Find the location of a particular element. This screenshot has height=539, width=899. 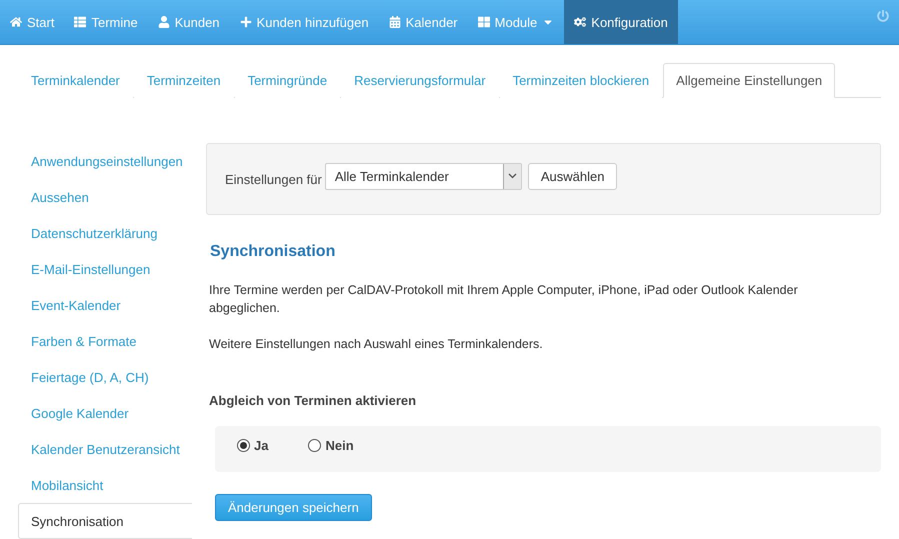

calendar-select: Alle Terminkalender is located at coordinates (423, 176).